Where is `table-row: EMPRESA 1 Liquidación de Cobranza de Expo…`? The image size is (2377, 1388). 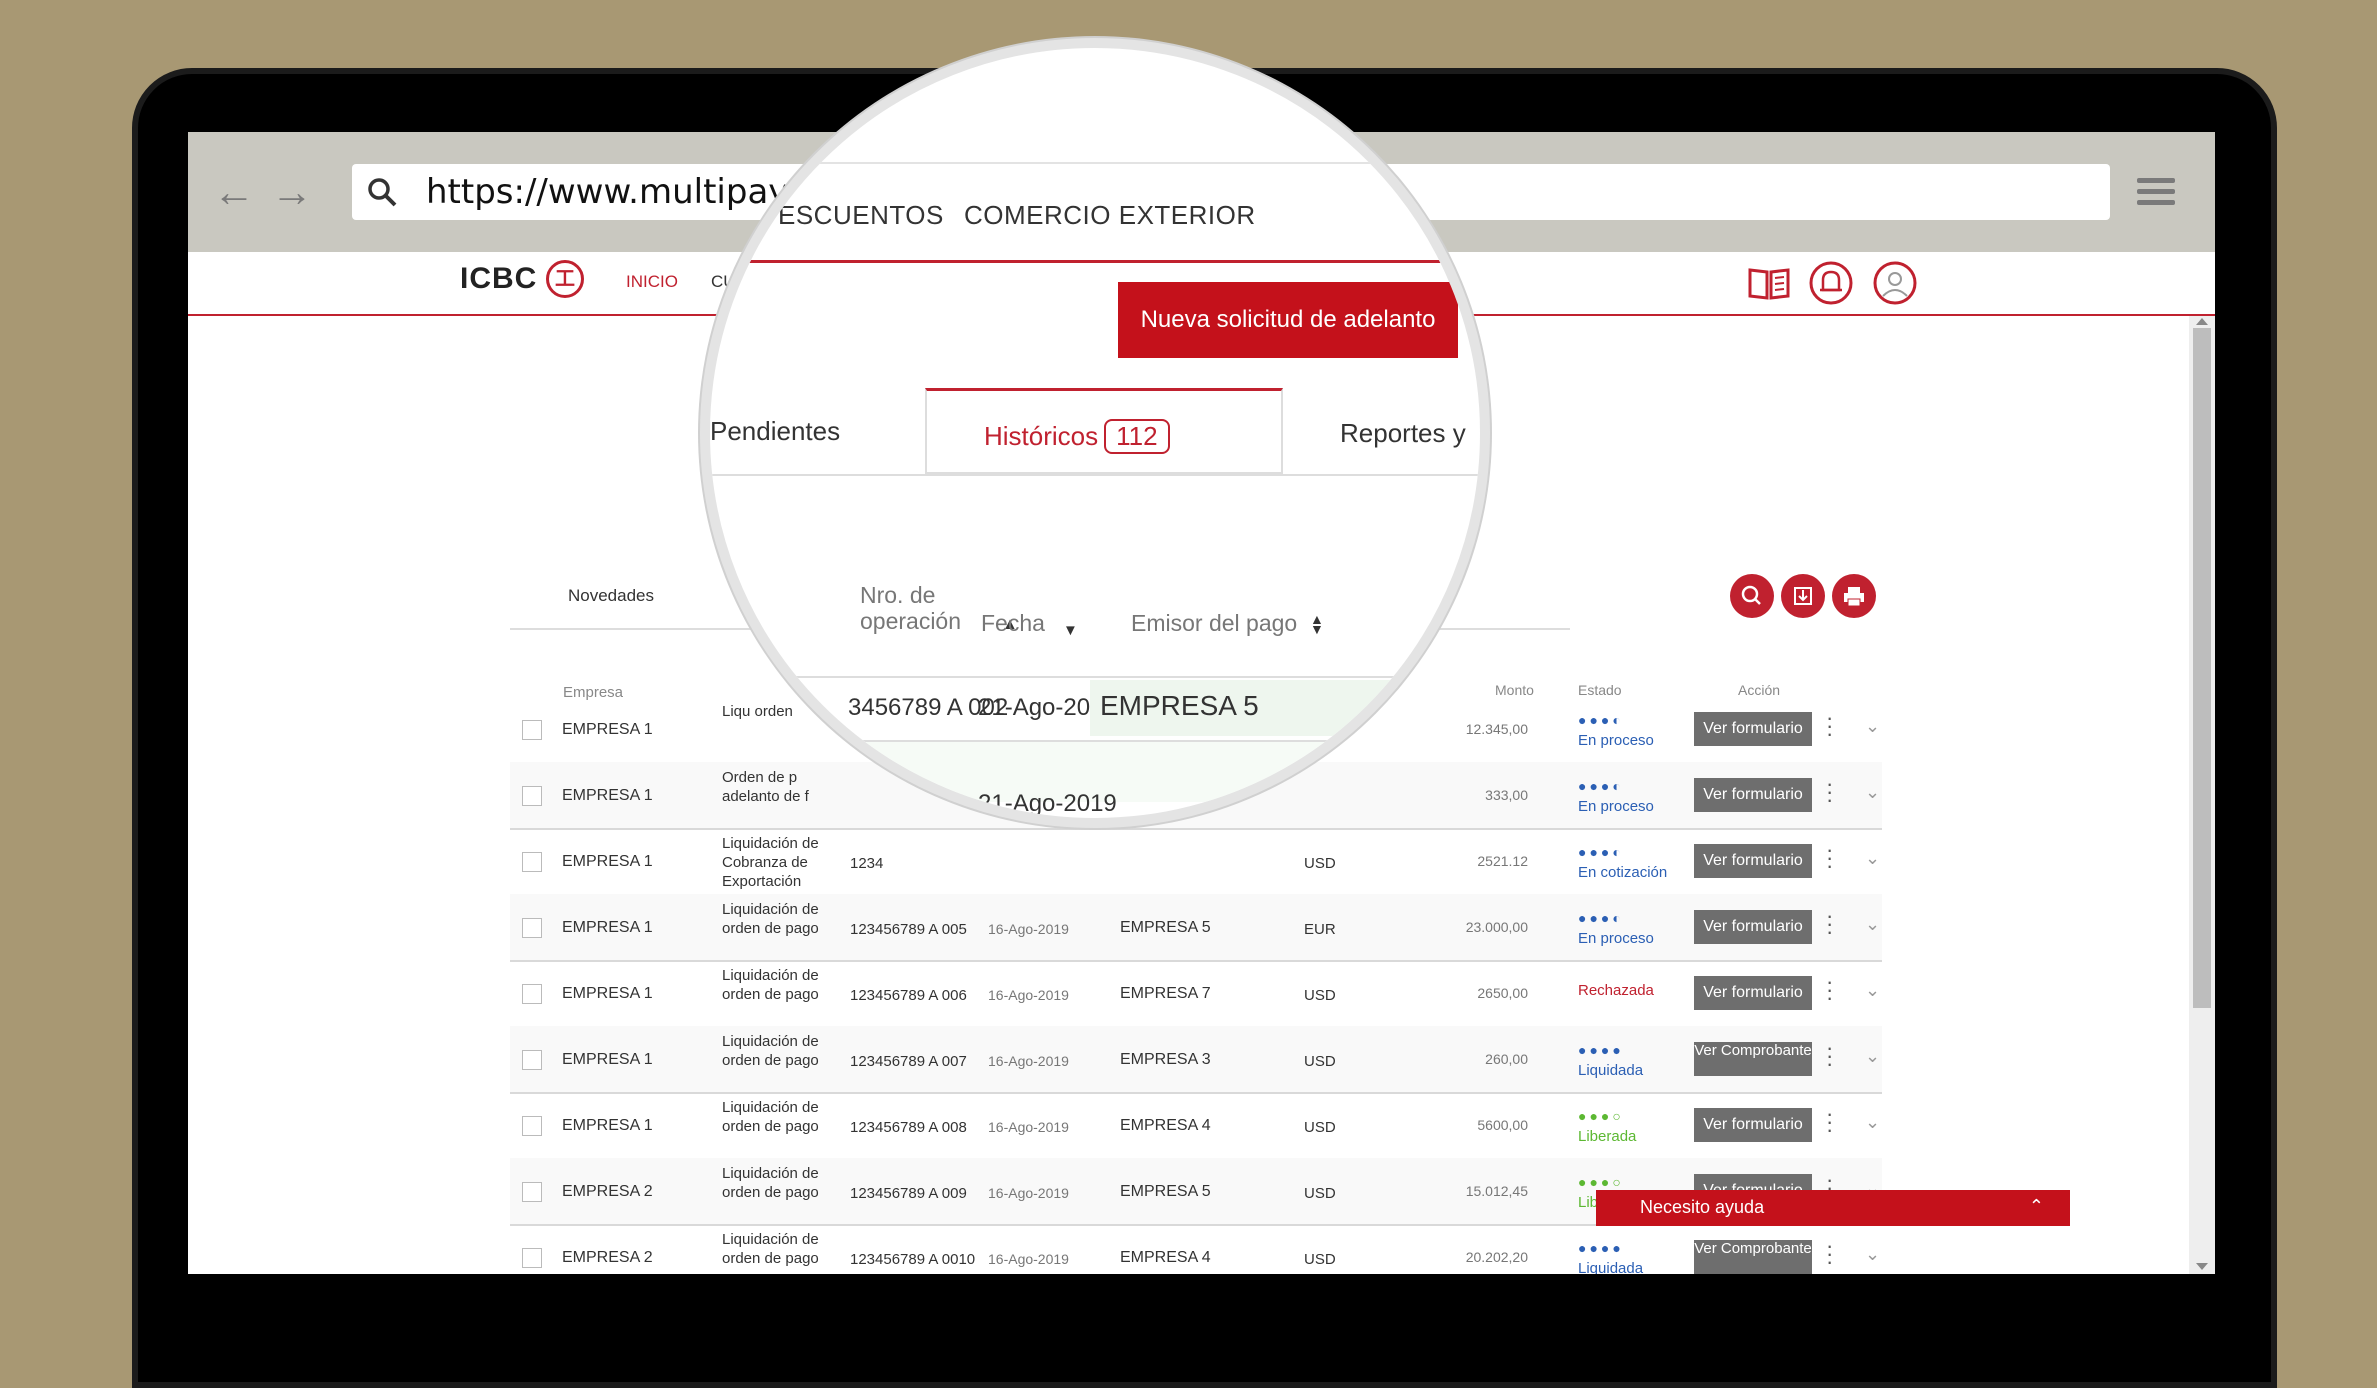
table-row: EMPRESA 1 Liquidación de Cobranza de Expo… is located at coordinates (1196, 862).